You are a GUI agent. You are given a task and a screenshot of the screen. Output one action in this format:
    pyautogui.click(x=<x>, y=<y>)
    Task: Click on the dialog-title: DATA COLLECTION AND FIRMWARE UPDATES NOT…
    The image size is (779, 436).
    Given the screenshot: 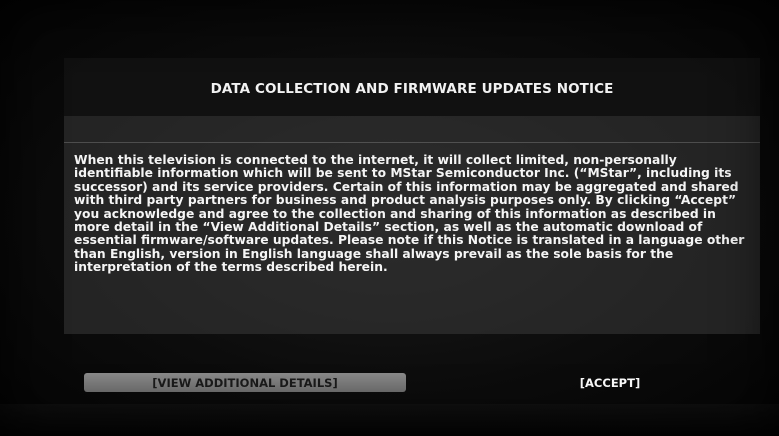 What is the action you would take?
    pyautogui.click(x=412, y=88)
    